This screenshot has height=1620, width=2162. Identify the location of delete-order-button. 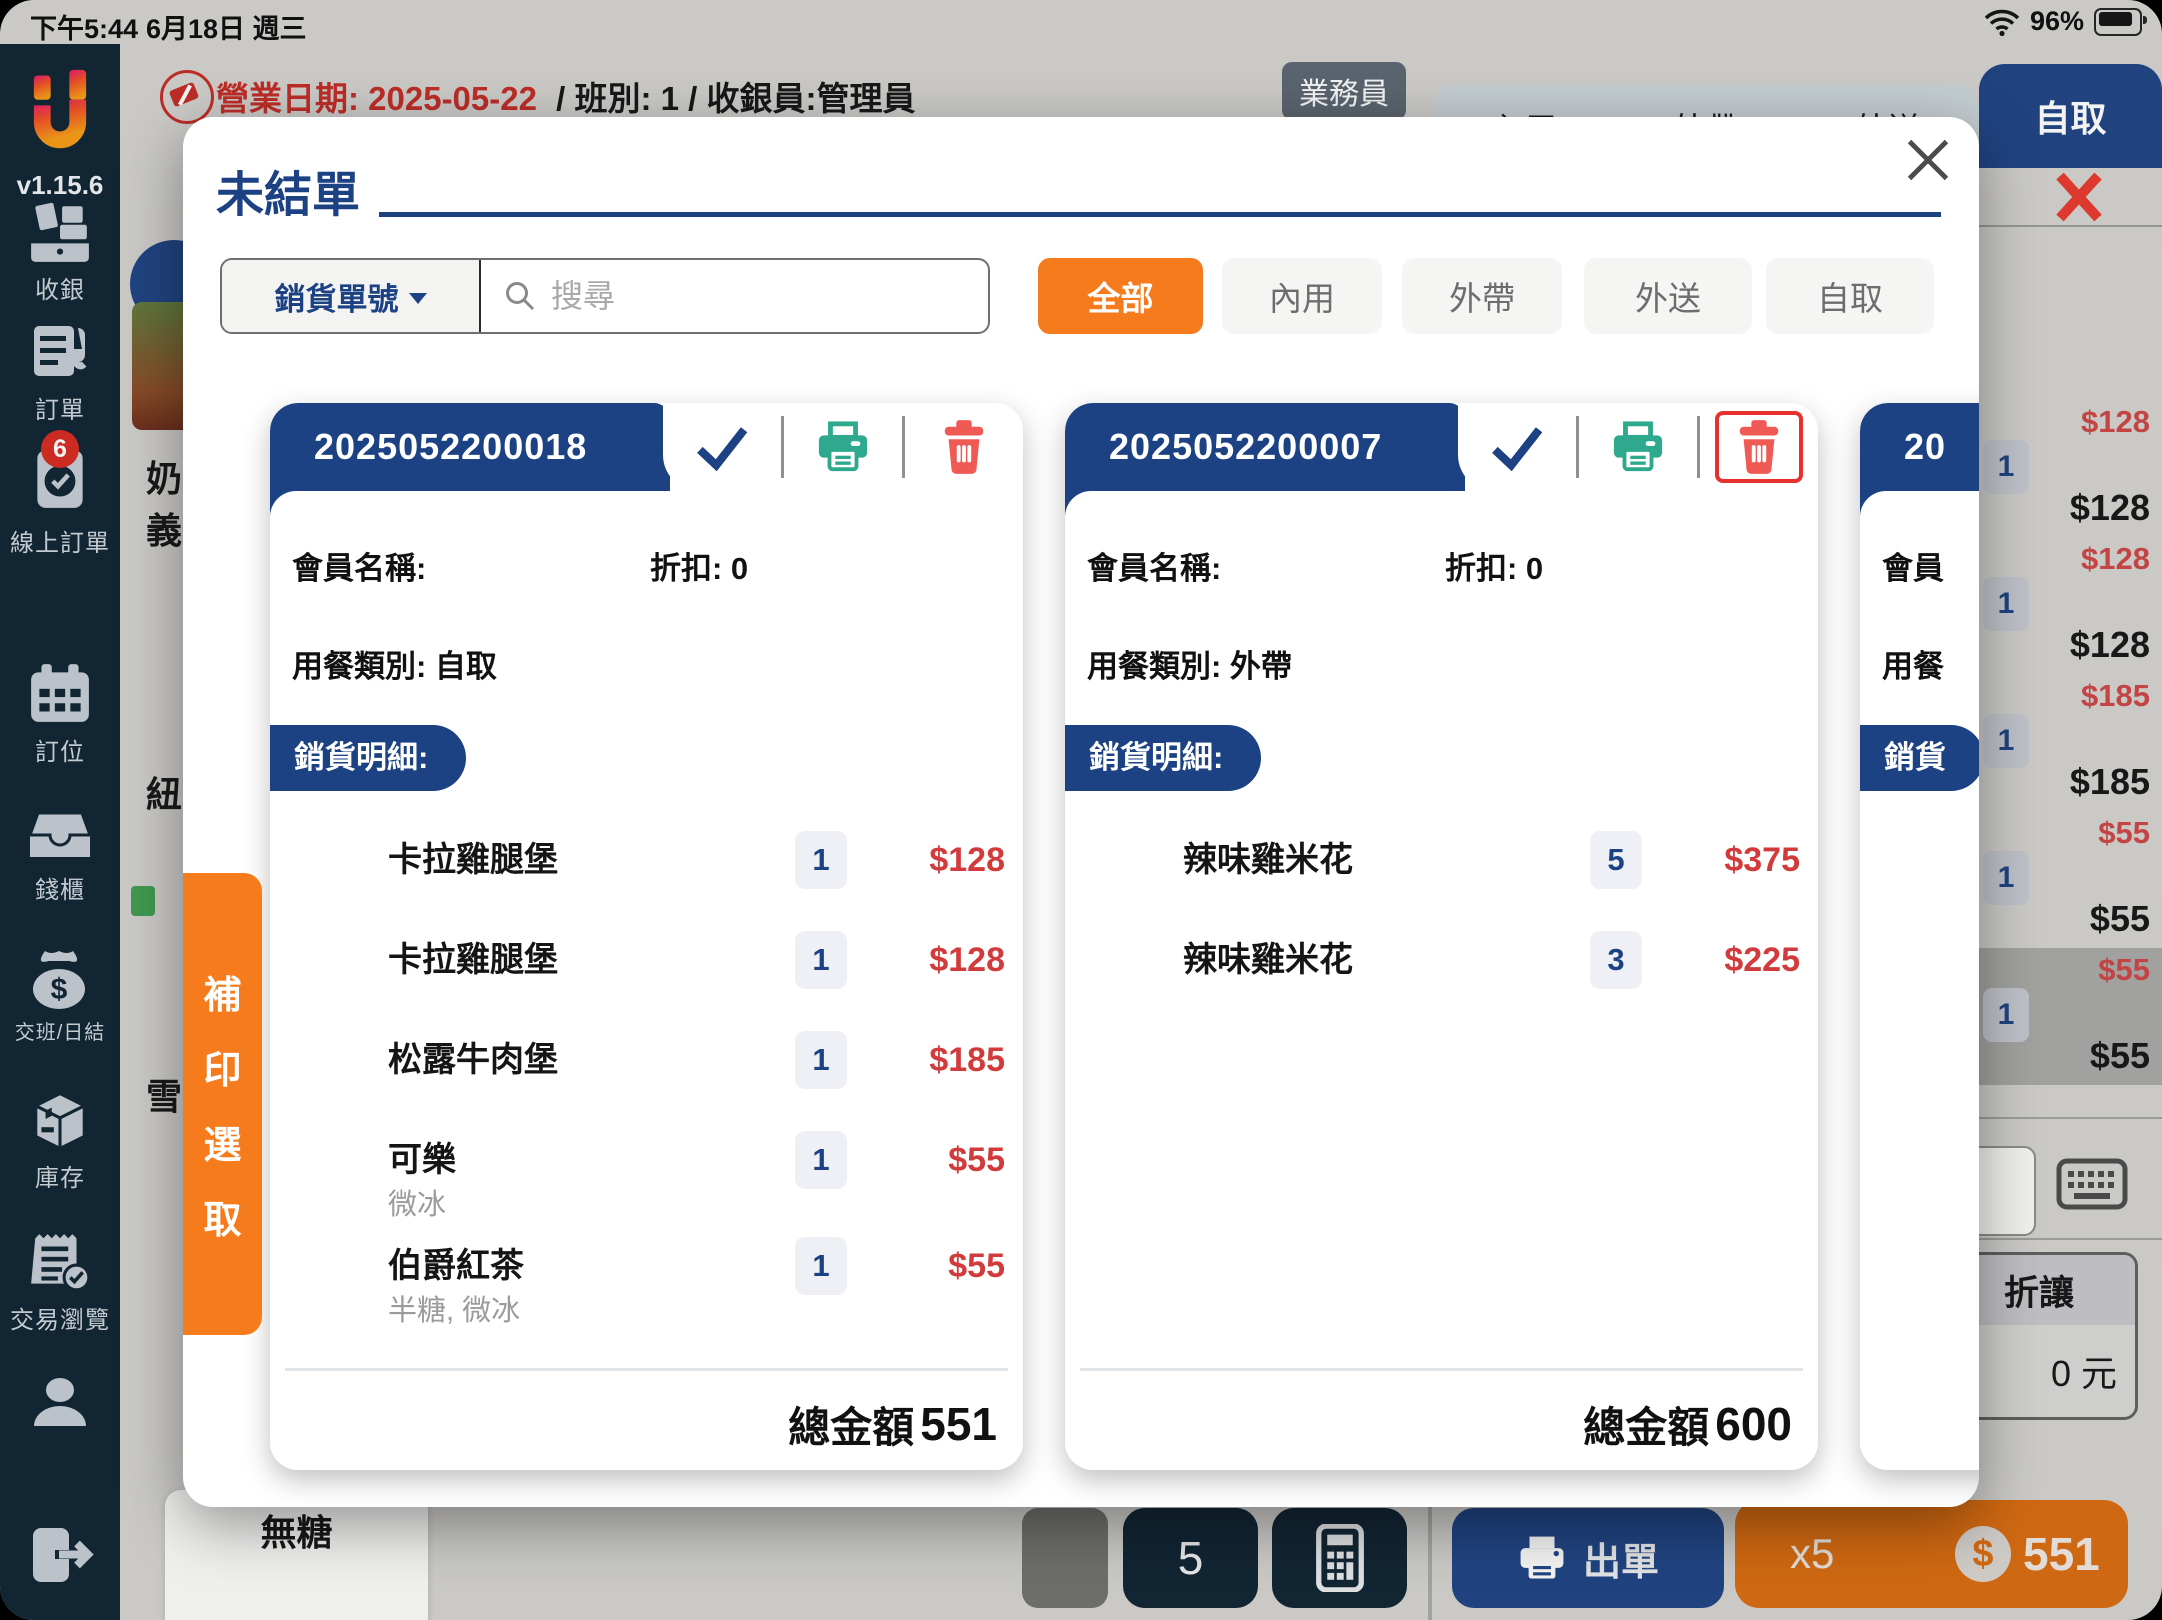
(964, 447).